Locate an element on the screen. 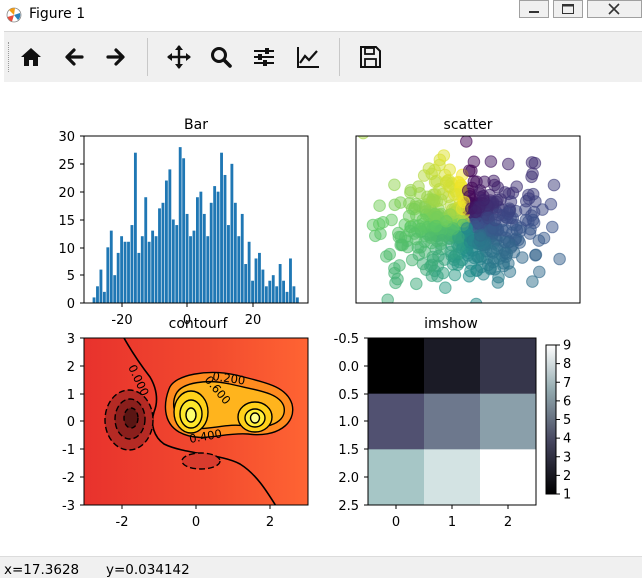 The width and height of the screenshot is (642, 578). close-icon is located at coordinates (614, 9).